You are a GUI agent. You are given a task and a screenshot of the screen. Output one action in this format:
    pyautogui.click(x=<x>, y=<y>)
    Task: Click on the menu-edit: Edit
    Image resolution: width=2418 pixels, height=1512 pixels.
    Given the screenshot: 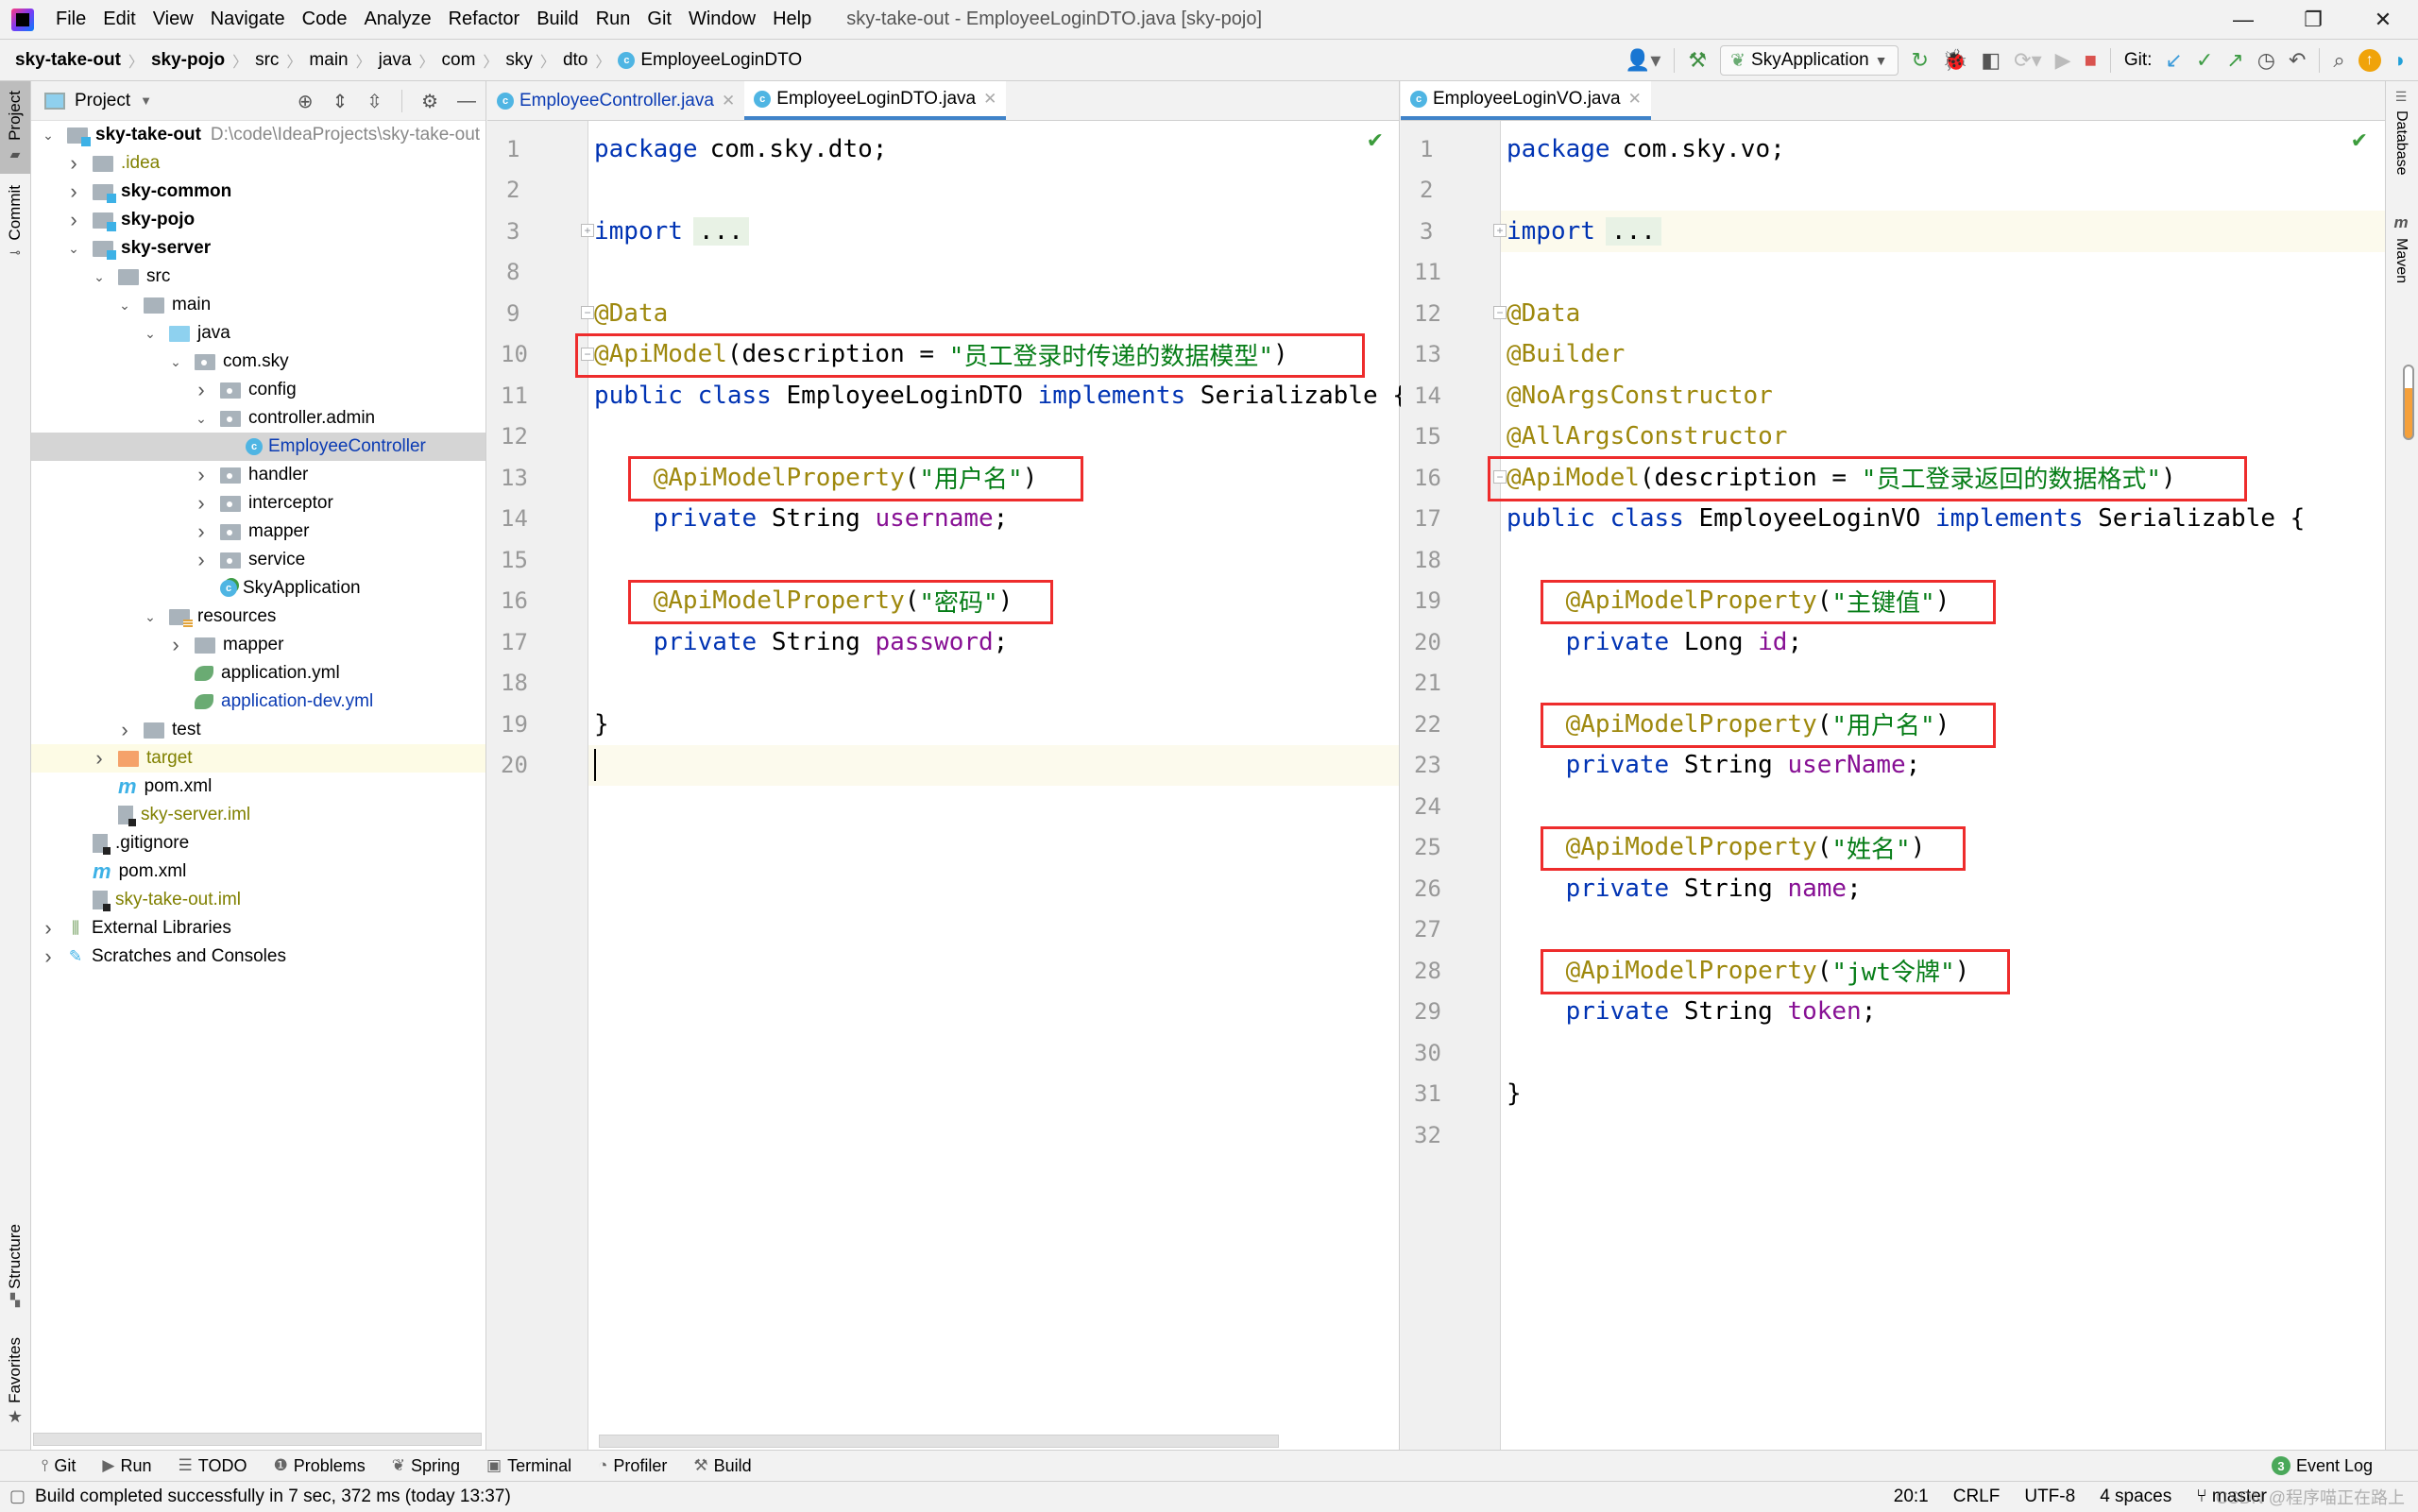 What is the action you would take?
    pyautogui.click(x=119, y=19)
    